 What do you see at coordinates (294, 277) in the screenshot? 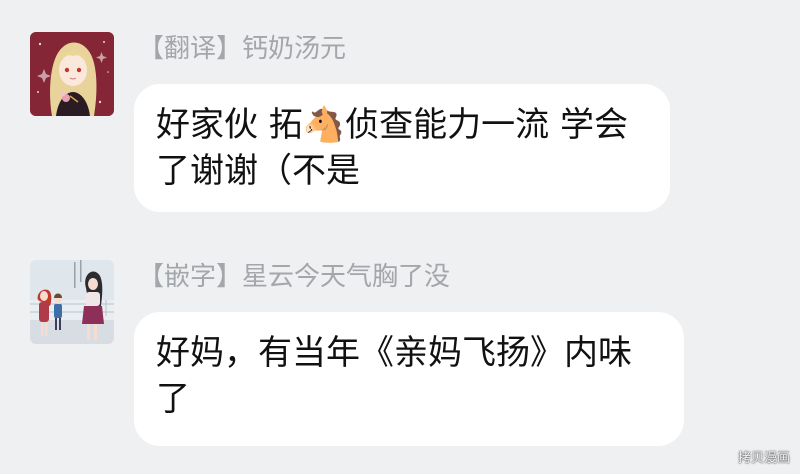
I see `sender-name: 【嵌字】星云今天气胸了没` at bounding box center [294, 277].